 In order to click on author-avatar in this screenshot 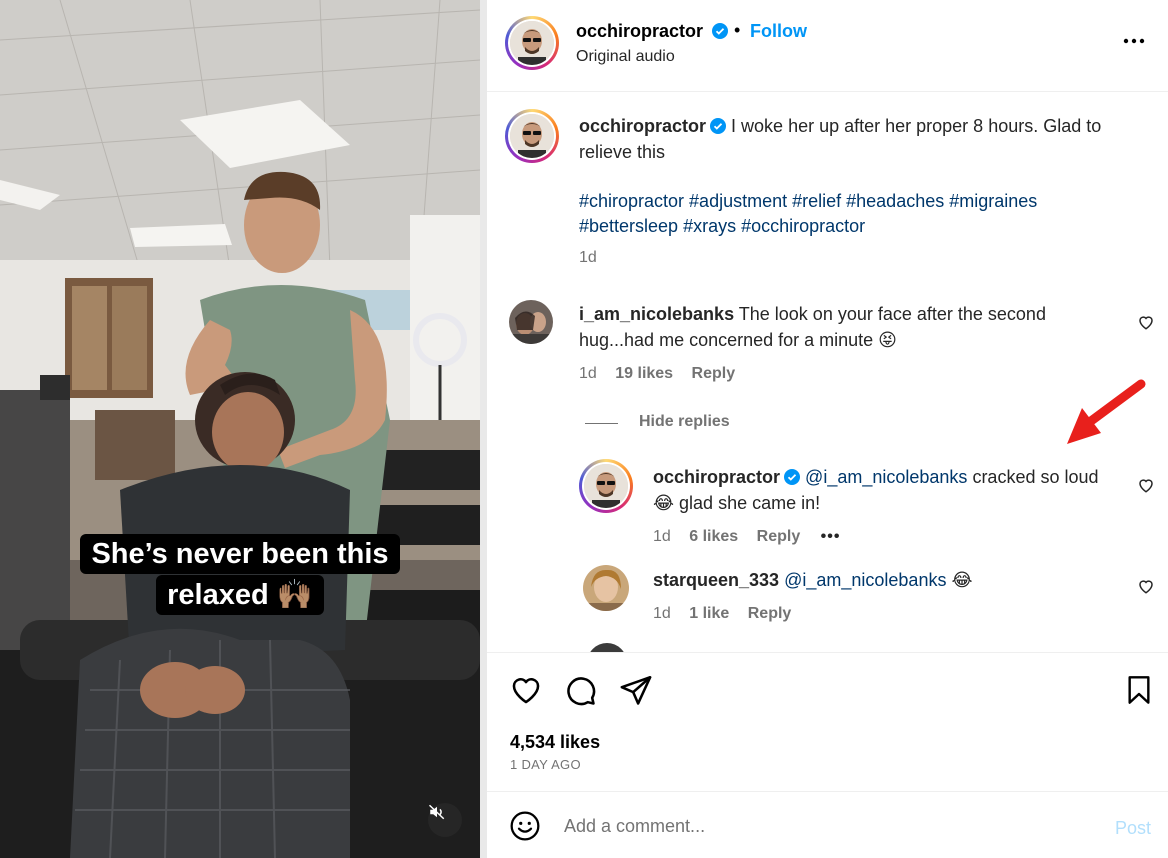, I will do `click(532, 43)`.